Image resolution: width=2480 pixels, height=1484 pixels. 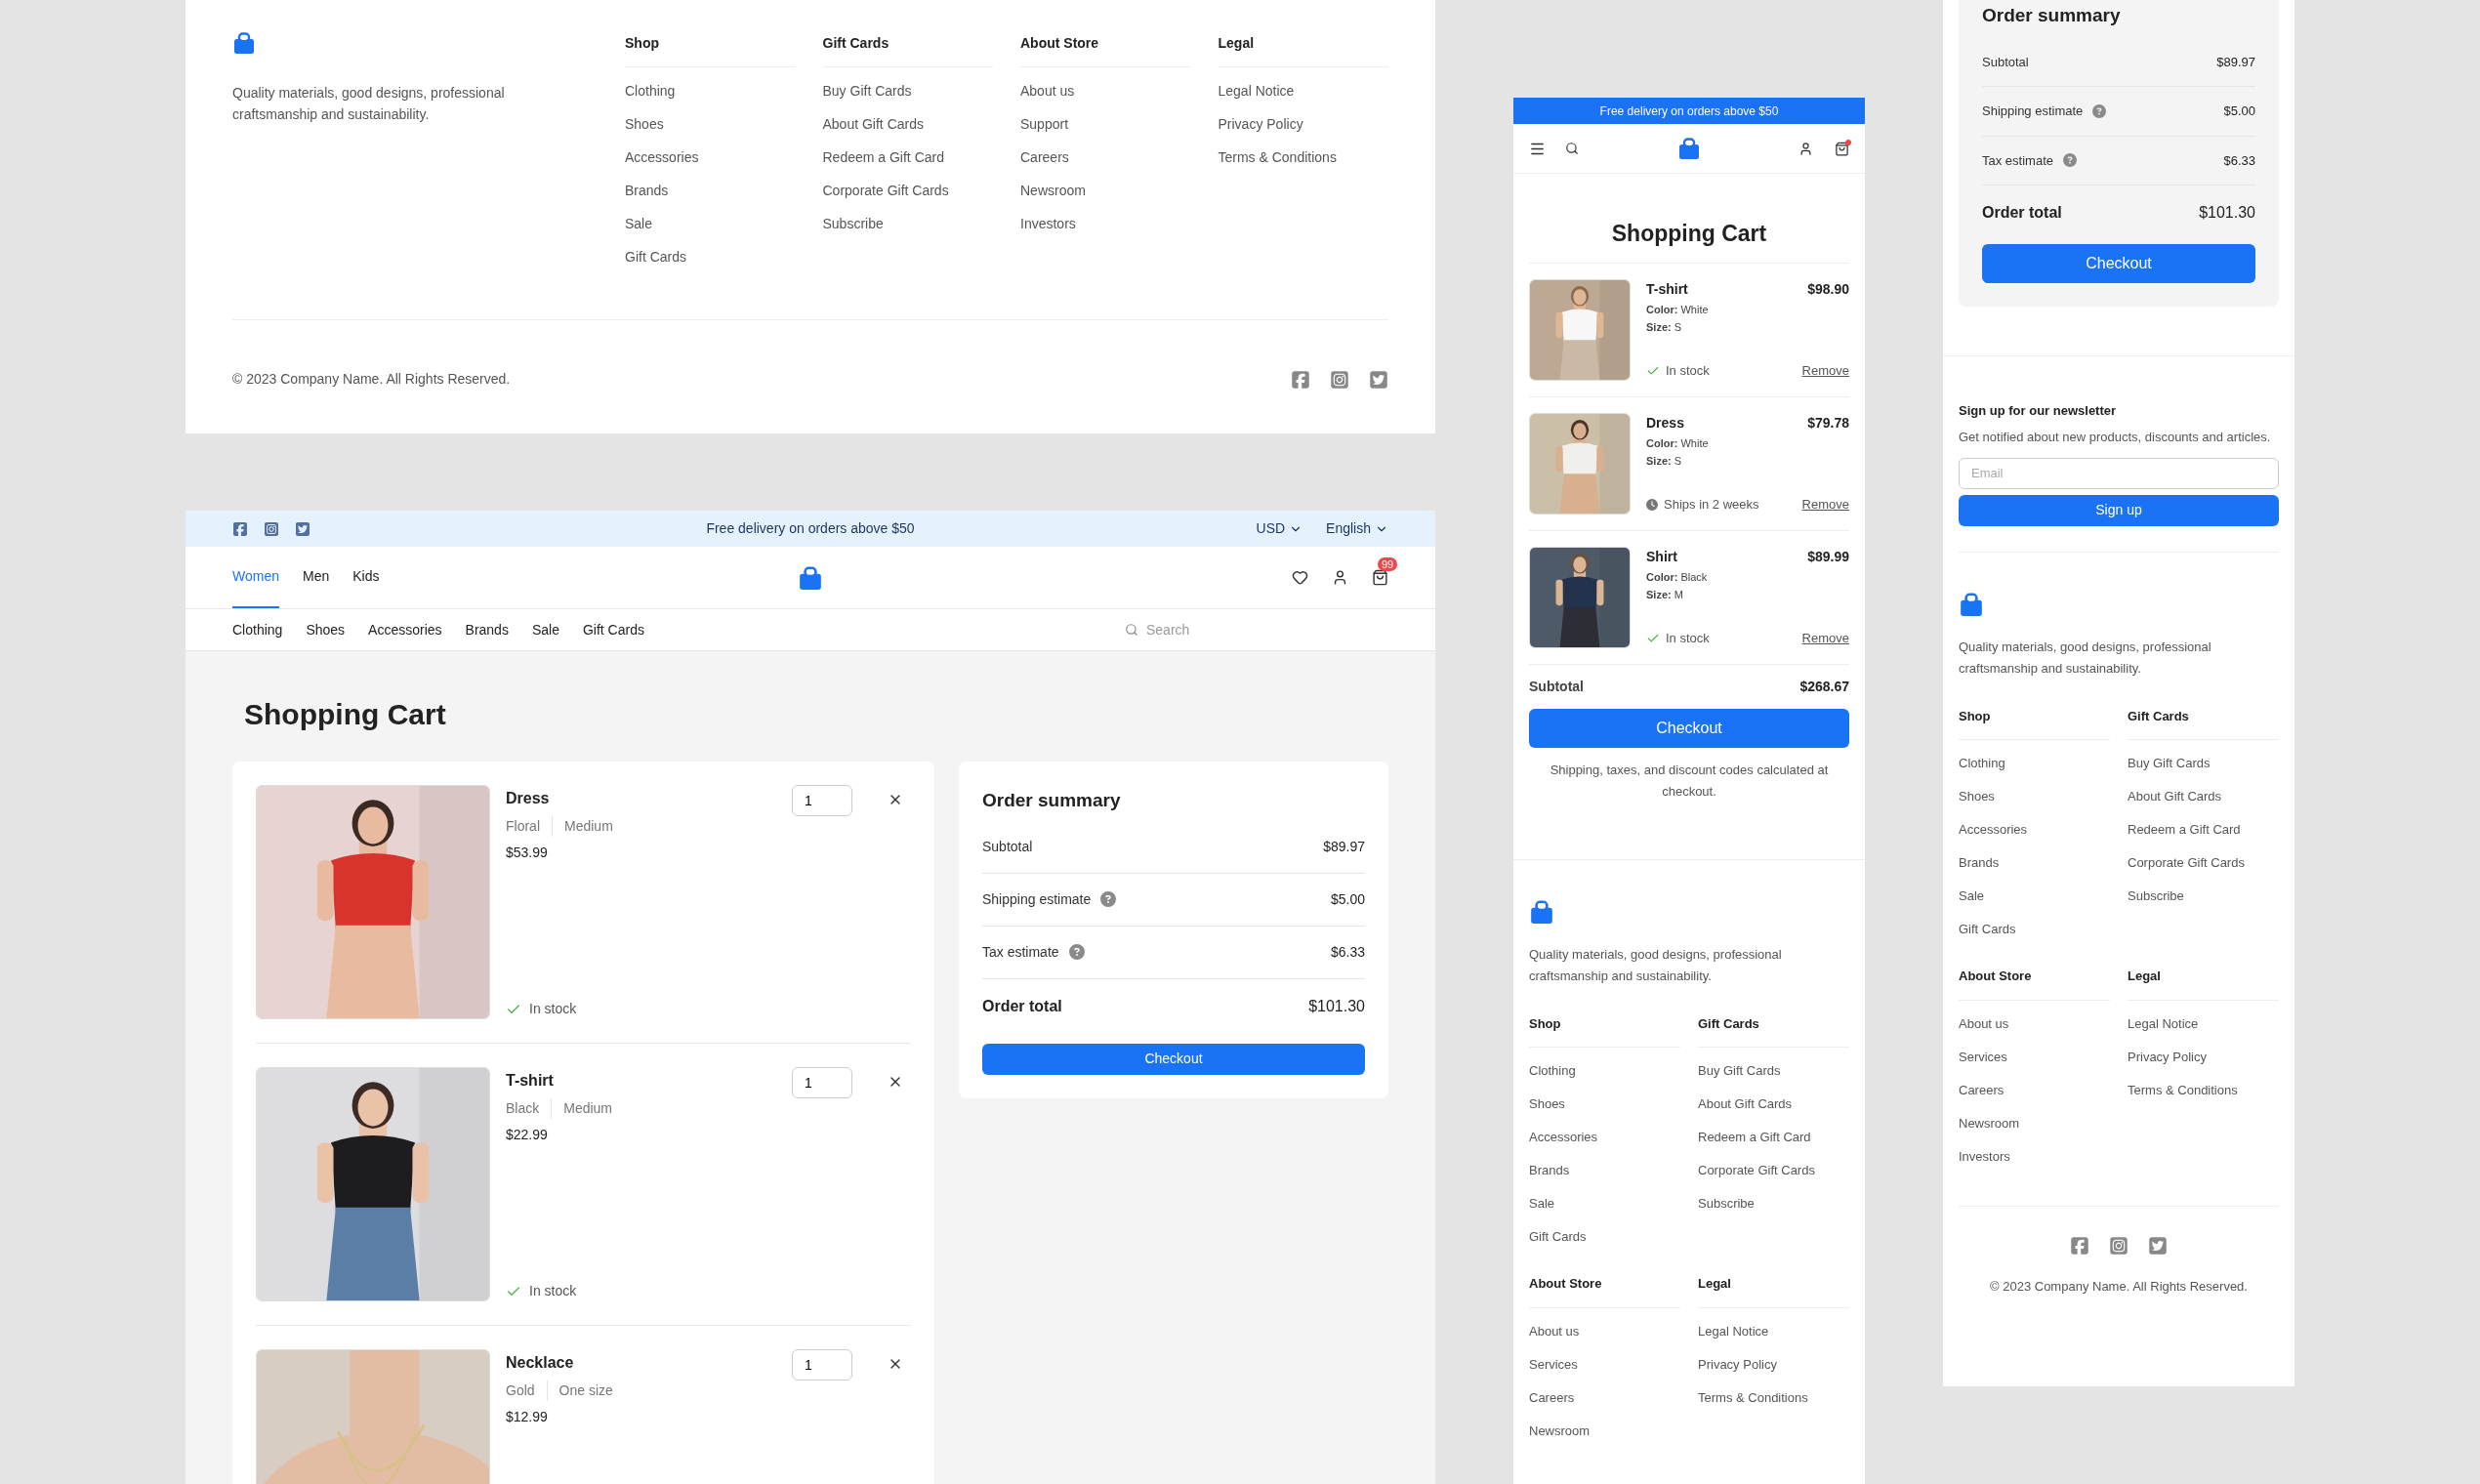 I want to click on product-name: Necklace, so click(x=559, y=1363).